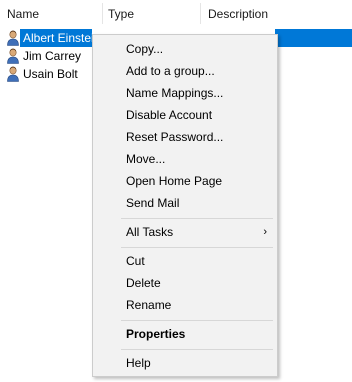 The width and height of the screenshot is (352, 382). What do you see at coordinates (185, 232) in the screenshot?
I see `menu-item-all-tasks: All Tasks ›` at bounding box center [185, 232].